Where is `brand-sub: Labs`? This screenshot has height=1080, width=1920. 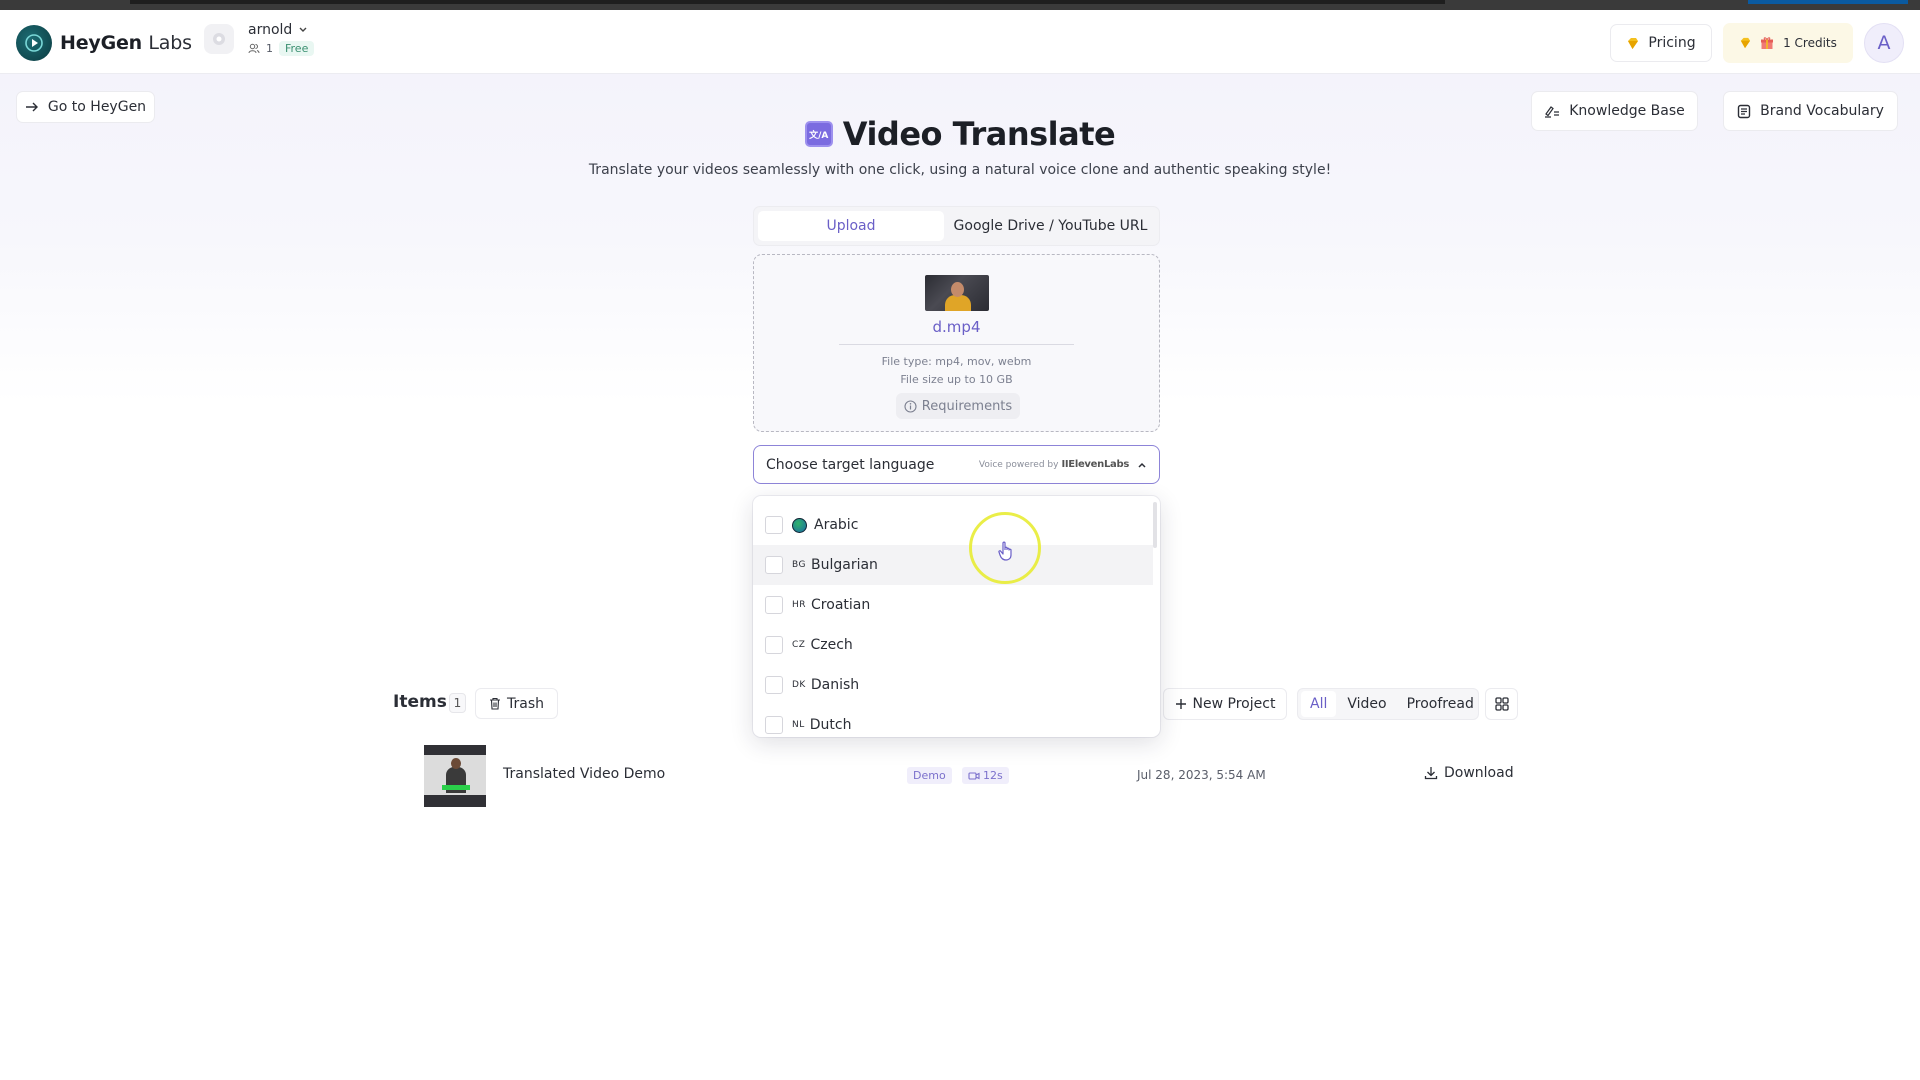
brand-sub: Labs is located at coordinates (170, 43).